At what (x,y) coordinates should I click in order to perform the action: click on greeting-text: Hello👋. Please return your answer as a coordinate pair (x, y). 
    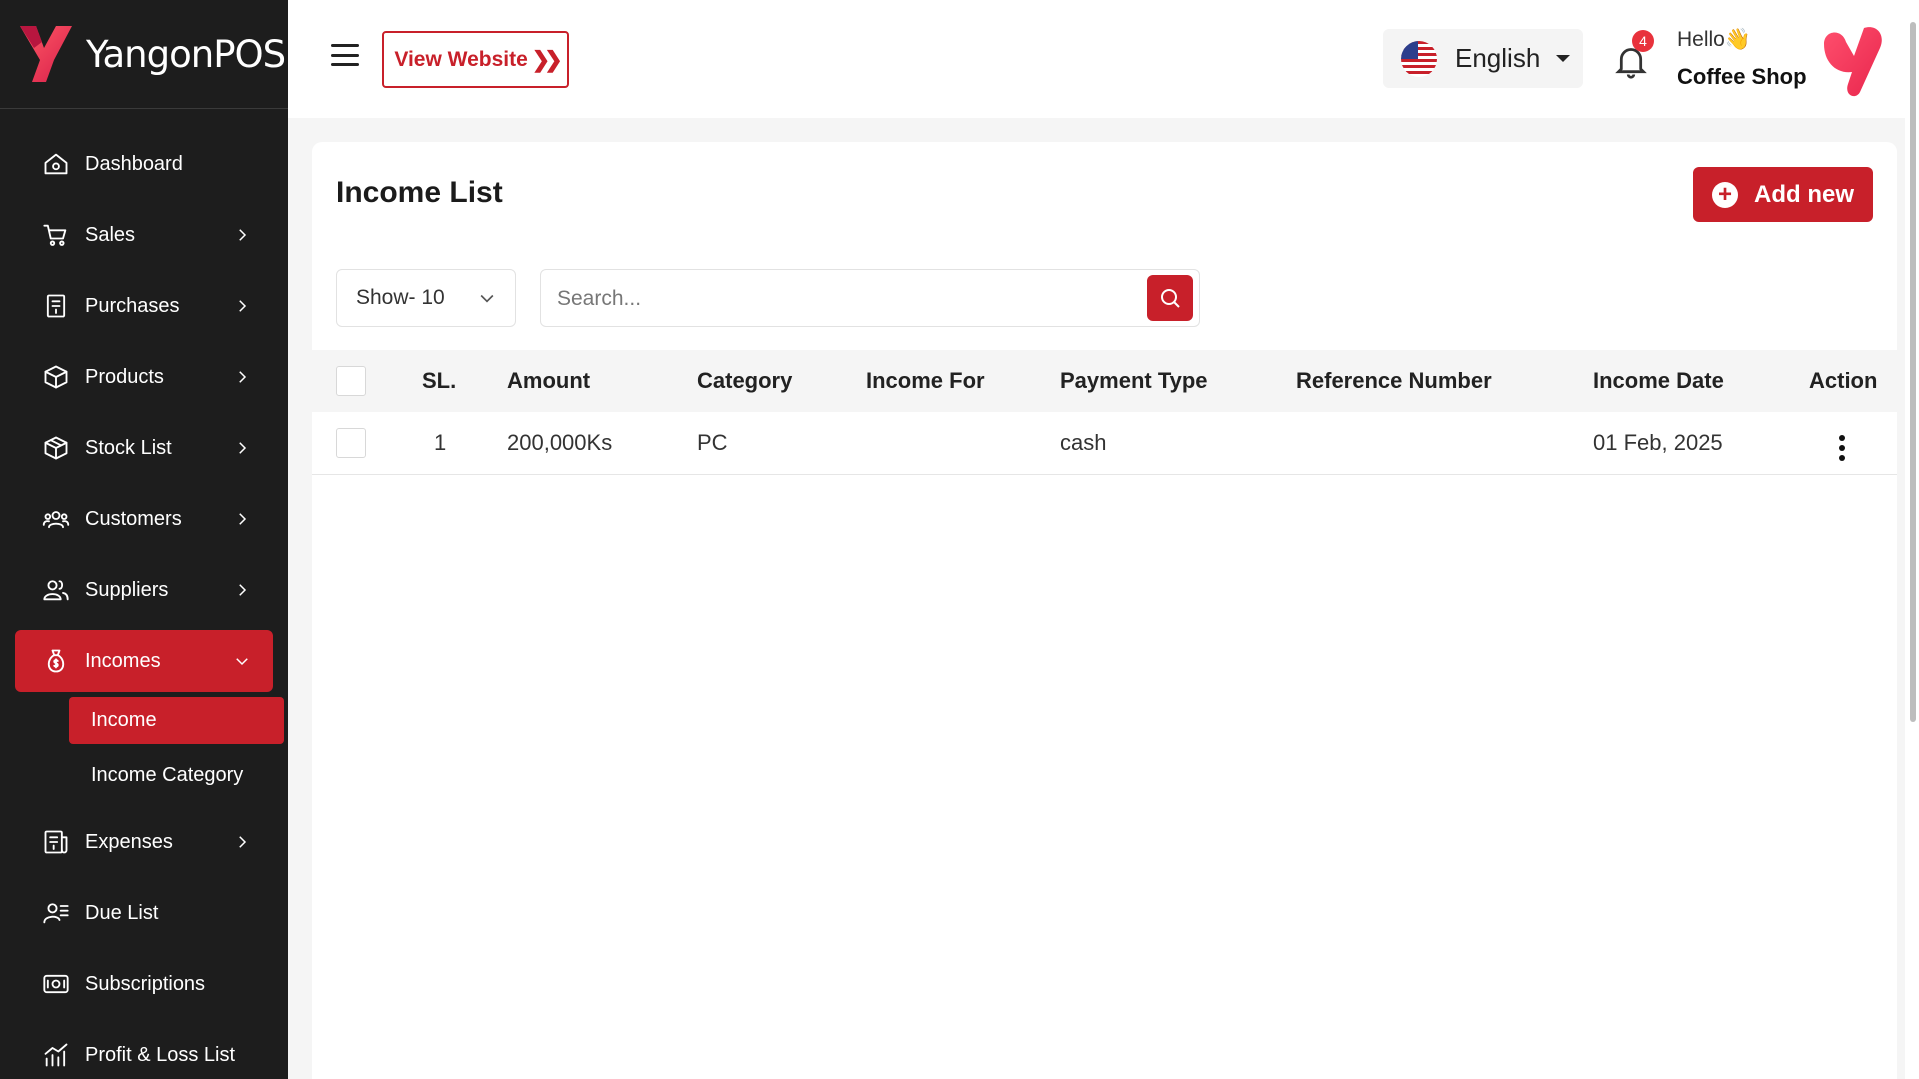
    Looking at the image, I should click on (1714, 39).